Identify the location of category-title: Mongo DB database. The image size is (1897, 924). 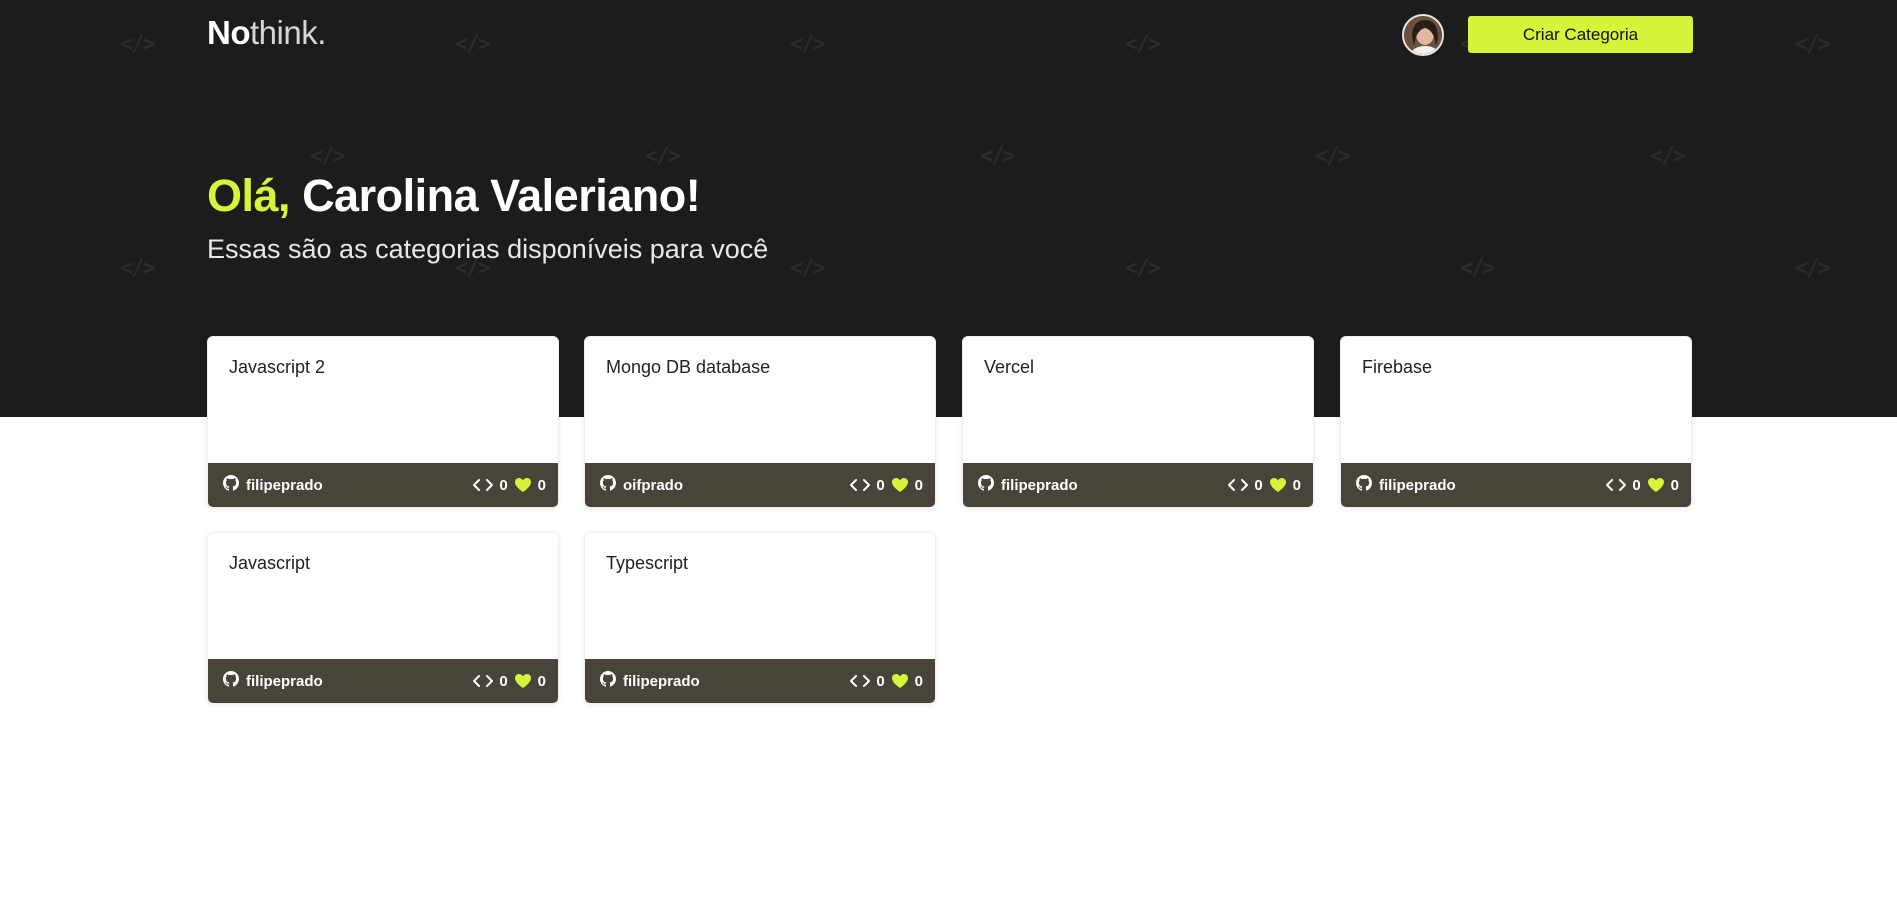
(688, 367).